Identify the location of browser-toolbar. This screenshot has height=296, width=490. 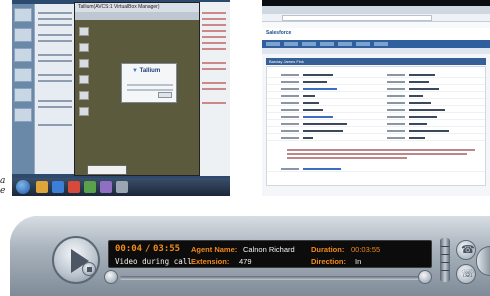
(376, 18).